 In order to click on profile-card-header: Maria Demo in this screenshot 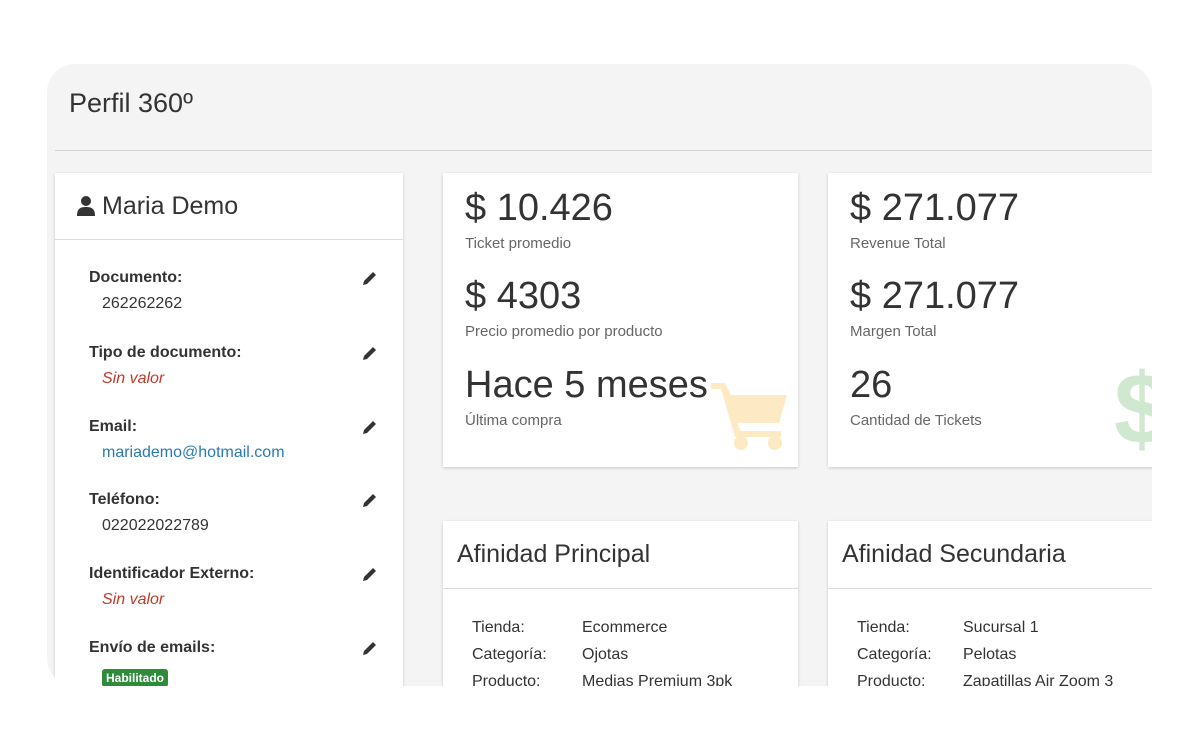, I will do `click(229, 206)`.